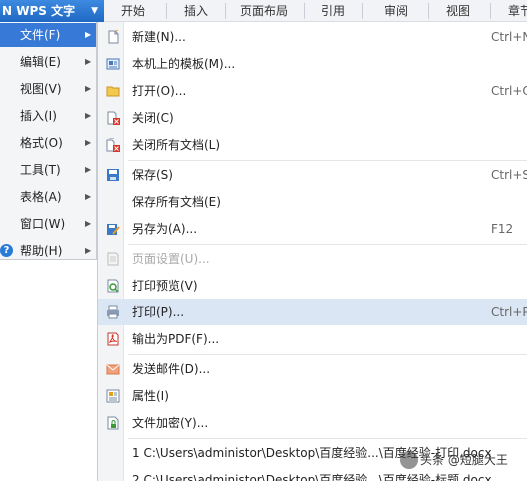 This screenshot has width=527, height=481. I want to click on menu-item-insert: 插入(I) ▶, so click(48, 116).